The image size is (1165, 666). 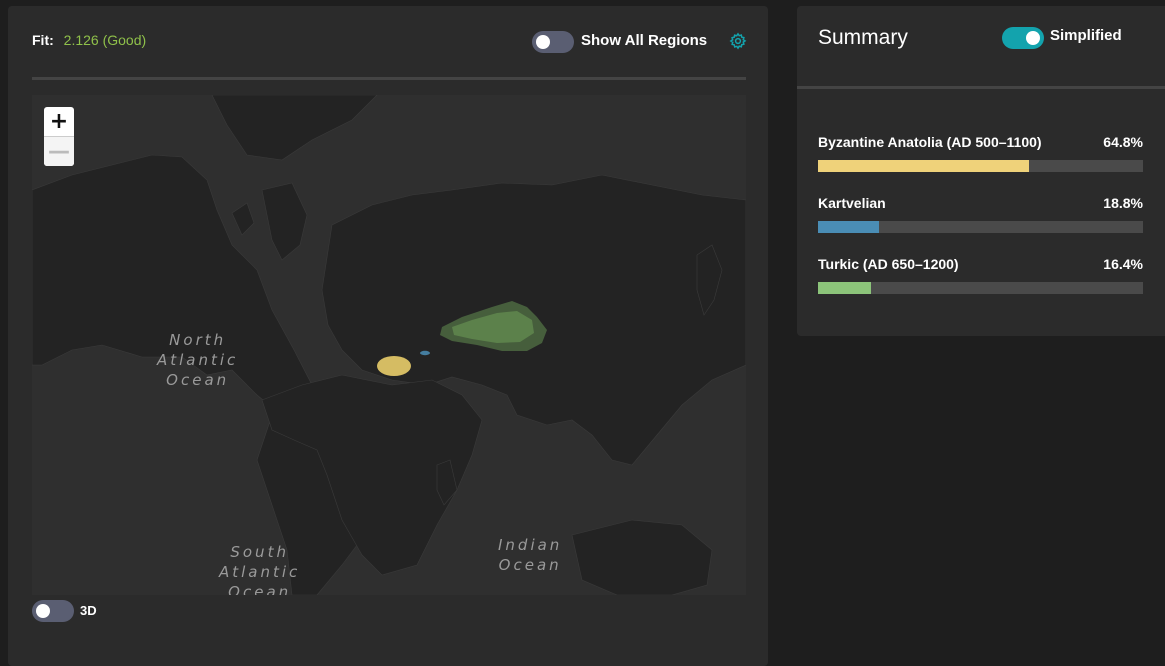 I want to click on zoom-control: + —, so click(x=59, y=136).